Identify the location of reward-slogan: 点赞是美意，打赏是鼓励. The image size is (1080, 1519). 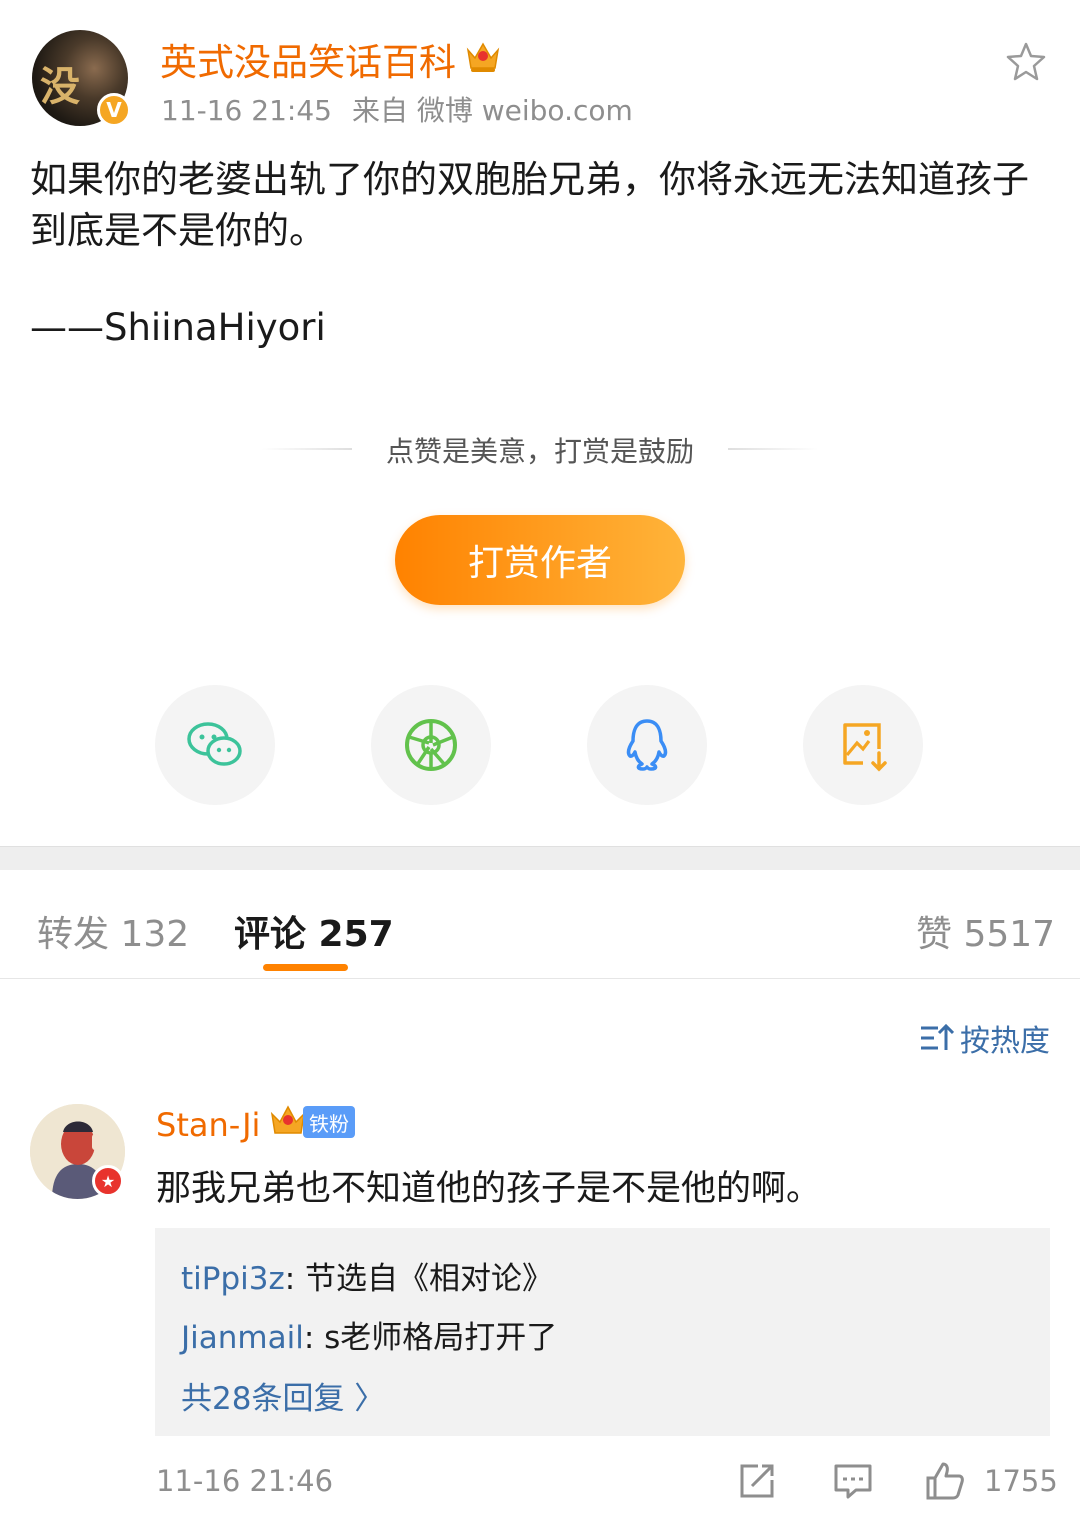
(539, 451).